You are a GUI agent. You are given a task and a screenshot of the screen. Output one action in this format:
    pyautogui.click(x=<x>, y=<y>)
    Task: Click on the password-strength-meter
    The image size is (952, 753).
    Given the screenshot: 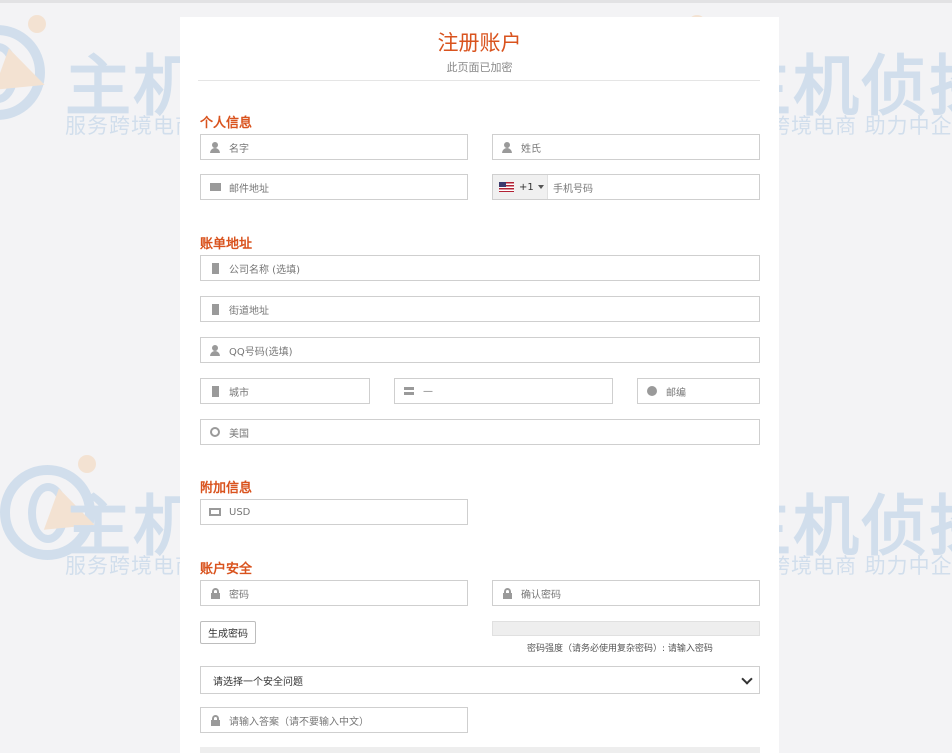 What is the action you would take?
    pyautogui.click(x=626, y=628)
    